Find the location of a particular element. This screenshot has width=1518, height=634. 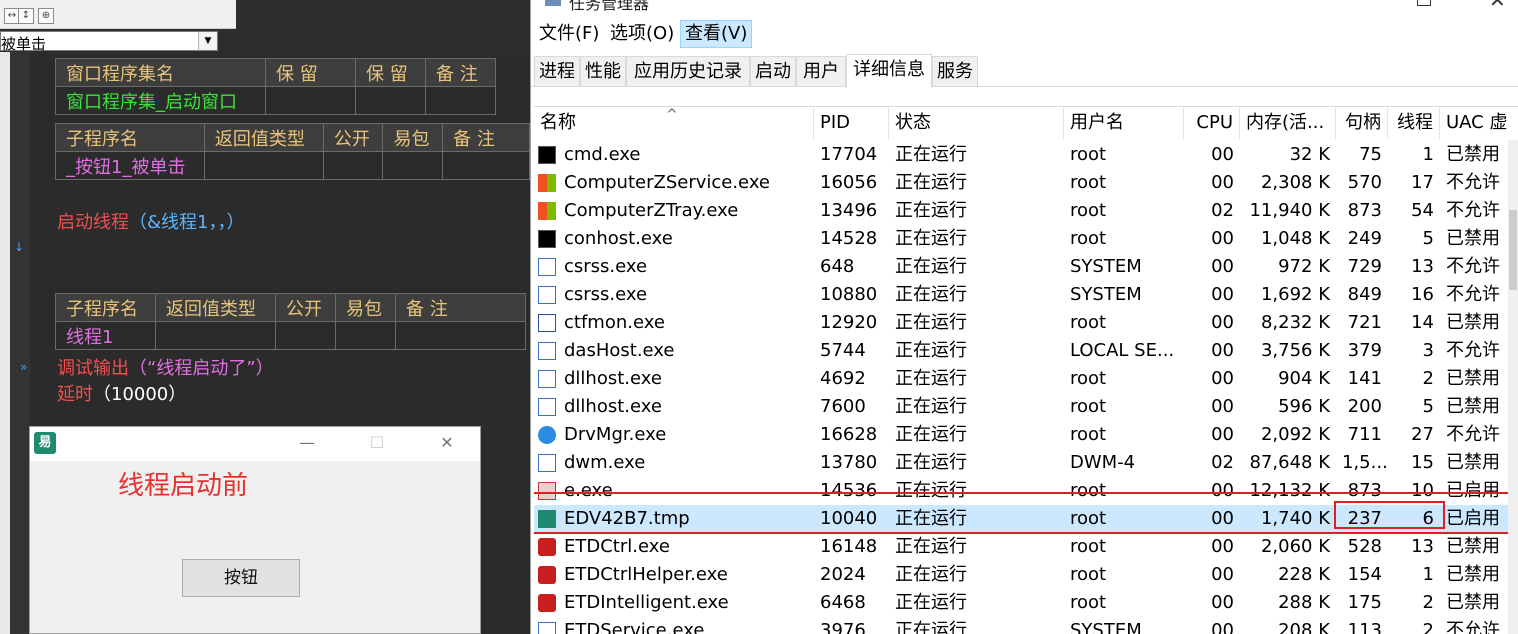

maximize-icon is located at coordinates (1424, 3).